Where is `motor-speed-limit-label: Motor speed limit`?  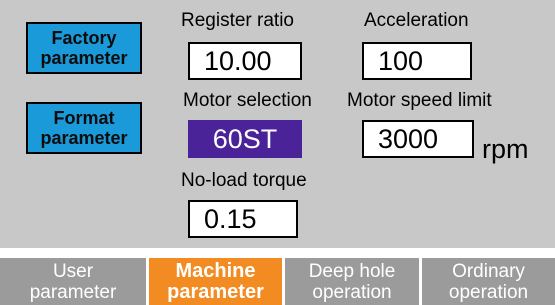
motor-speed-limit-label: Motor speed limit is located at coordinates (419, 100).